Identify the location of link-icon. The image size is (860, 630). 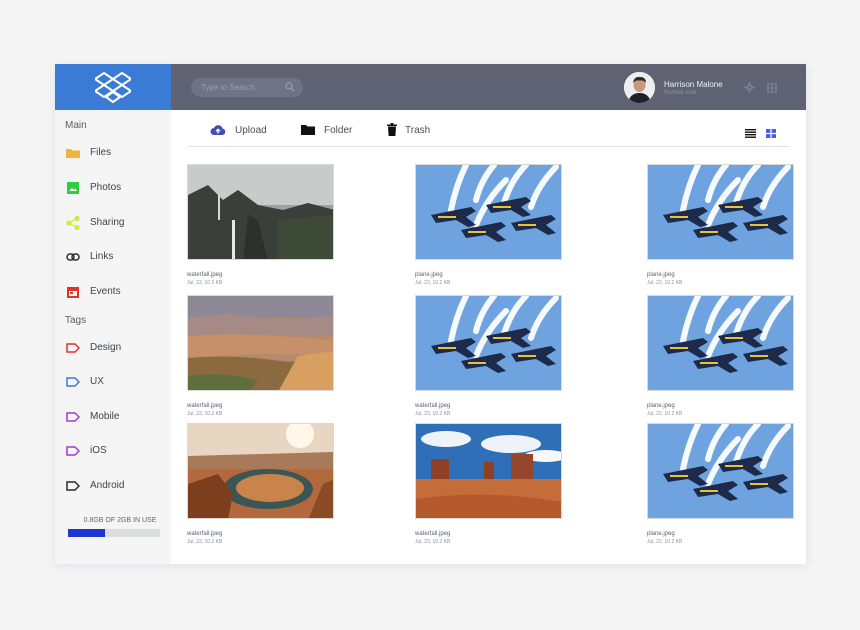
(73, 257).